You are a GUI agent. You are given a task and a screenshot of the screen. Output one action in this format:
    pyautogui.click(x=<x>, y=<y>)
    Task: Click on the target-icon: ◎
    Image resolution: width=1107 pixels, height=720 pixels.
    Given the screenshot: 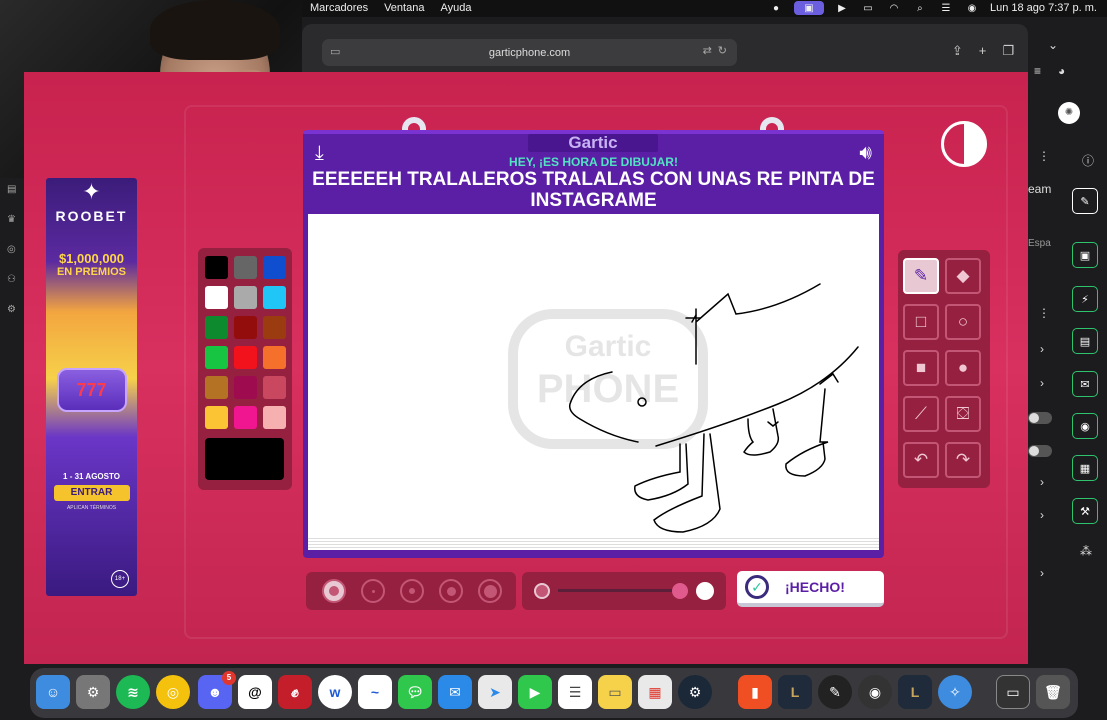 What is the action you would take?
    pyautogui.click(x=11, y=249)
    